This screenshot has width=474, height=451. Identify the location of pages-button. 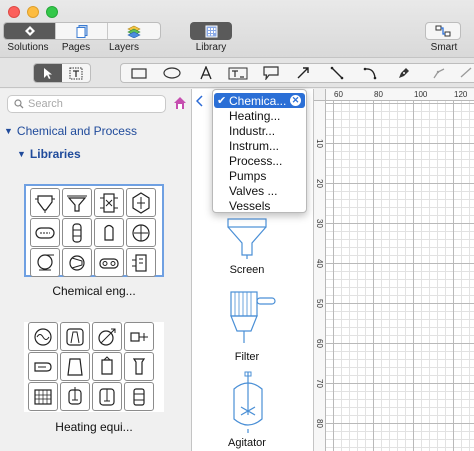
(82, 31).